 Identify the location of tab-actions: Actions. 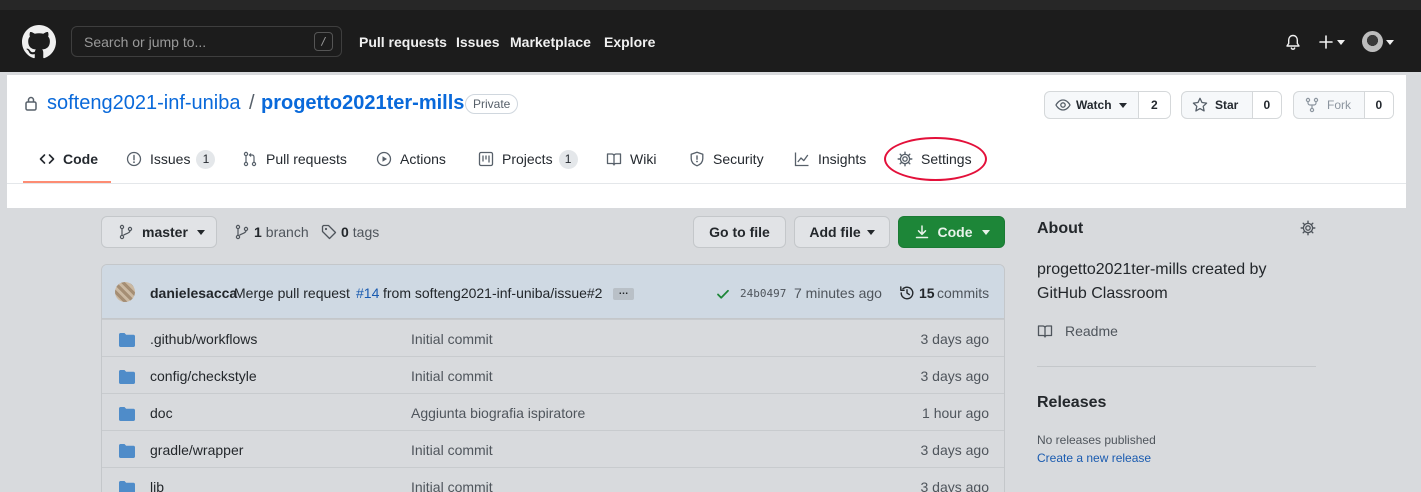
(411, 159).